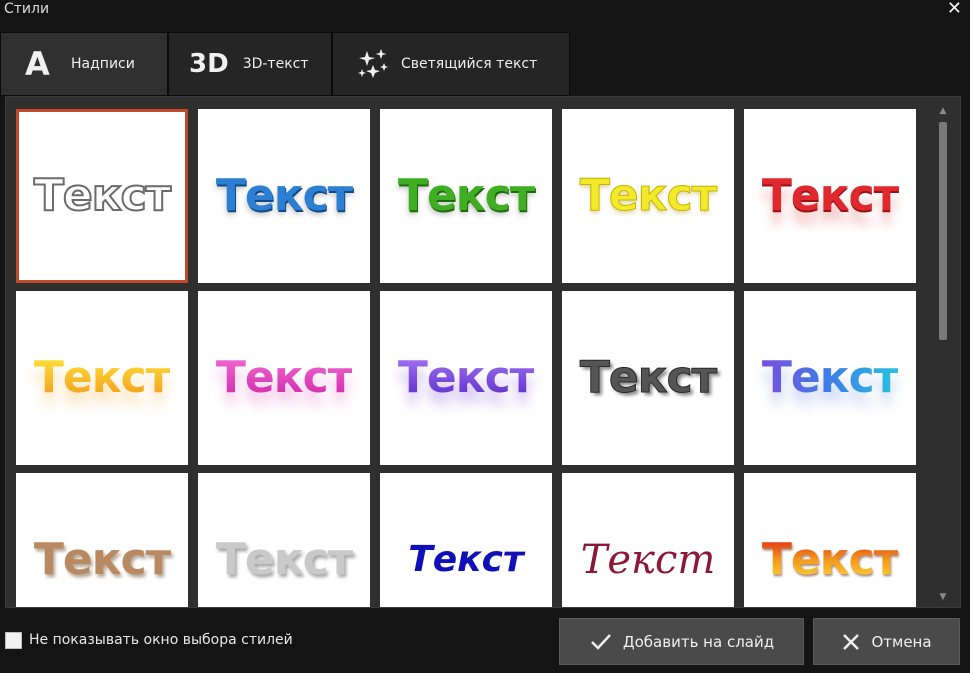 The image size is (970, 673). I want to click on style-tile-5: Текст, so click(830, 196).